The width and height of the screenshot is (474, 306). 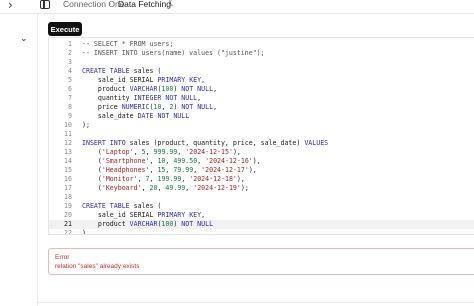 What do you see at coordinates (93, 4) in the screenshot?
I see `breadcrumb-connection: Connection One` at bounding box center [93, 4].